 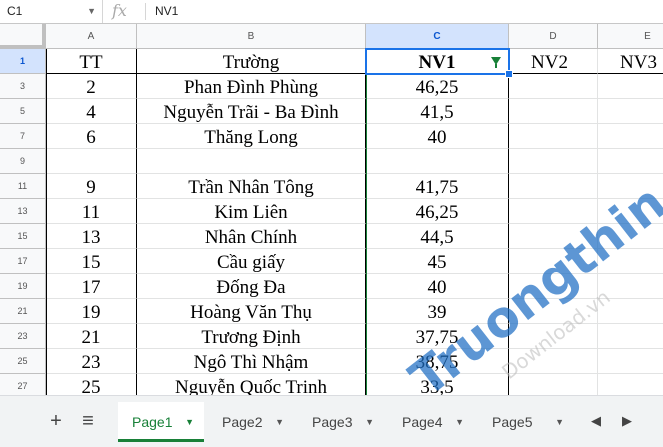 I want to click on cell-c25: 38,75, so click(x=437, y=361).